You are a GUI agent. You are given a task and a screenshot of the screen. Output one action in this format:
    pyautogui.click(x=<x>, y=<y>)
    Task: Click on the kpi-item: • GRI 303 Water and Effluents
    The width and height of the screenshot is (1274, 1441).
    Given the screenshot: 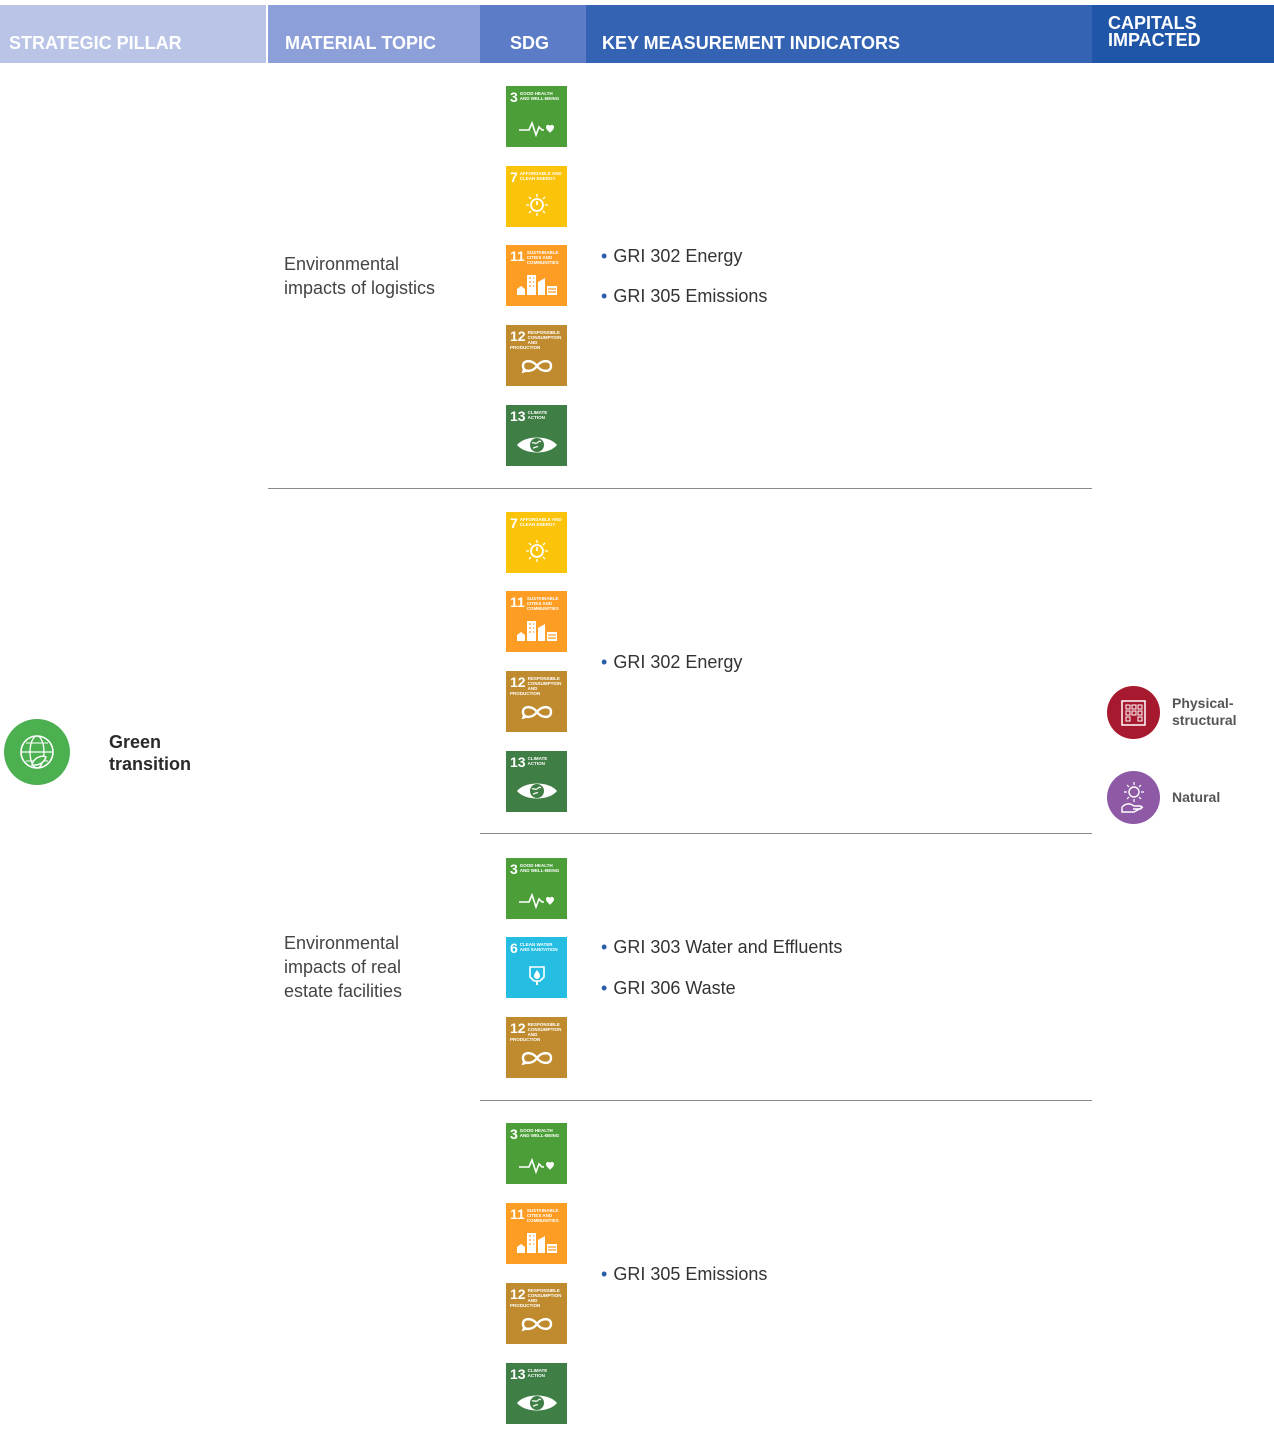 What is the action you would take?
    pyautogui.click(x=721, y=947)
    